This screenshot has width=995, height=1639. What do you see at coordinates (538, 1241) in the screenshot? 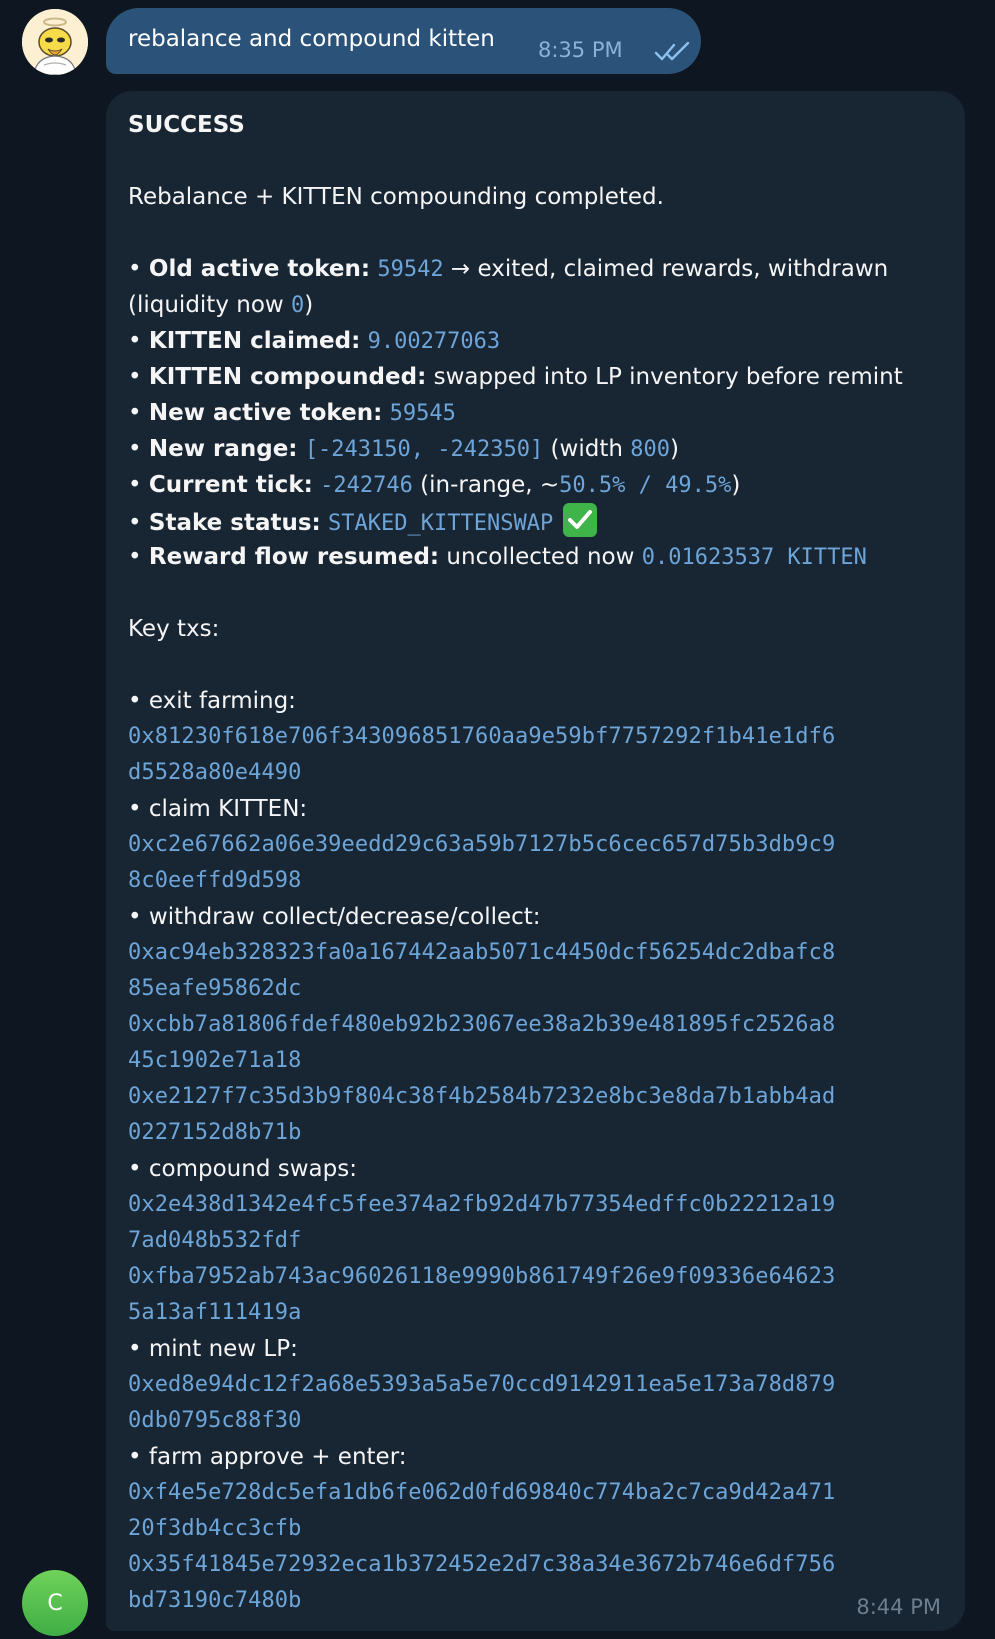
I see `tx-hash-swaps-a-line-2: 7ad048b532fdf` at bounding box center [538, 1241].